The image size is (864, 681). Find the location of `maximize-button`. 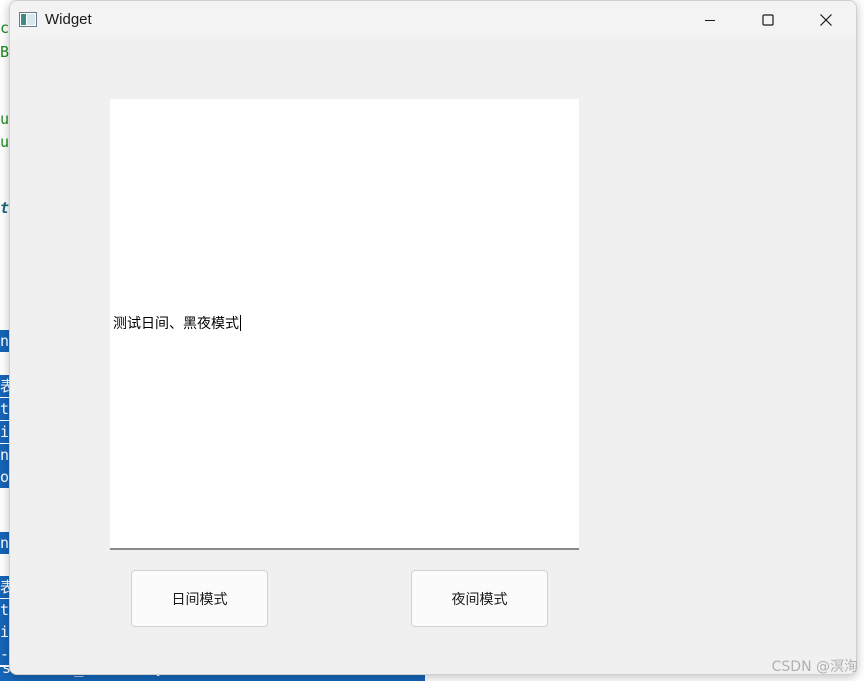

maximize-button is located at coordinates (768, 20).